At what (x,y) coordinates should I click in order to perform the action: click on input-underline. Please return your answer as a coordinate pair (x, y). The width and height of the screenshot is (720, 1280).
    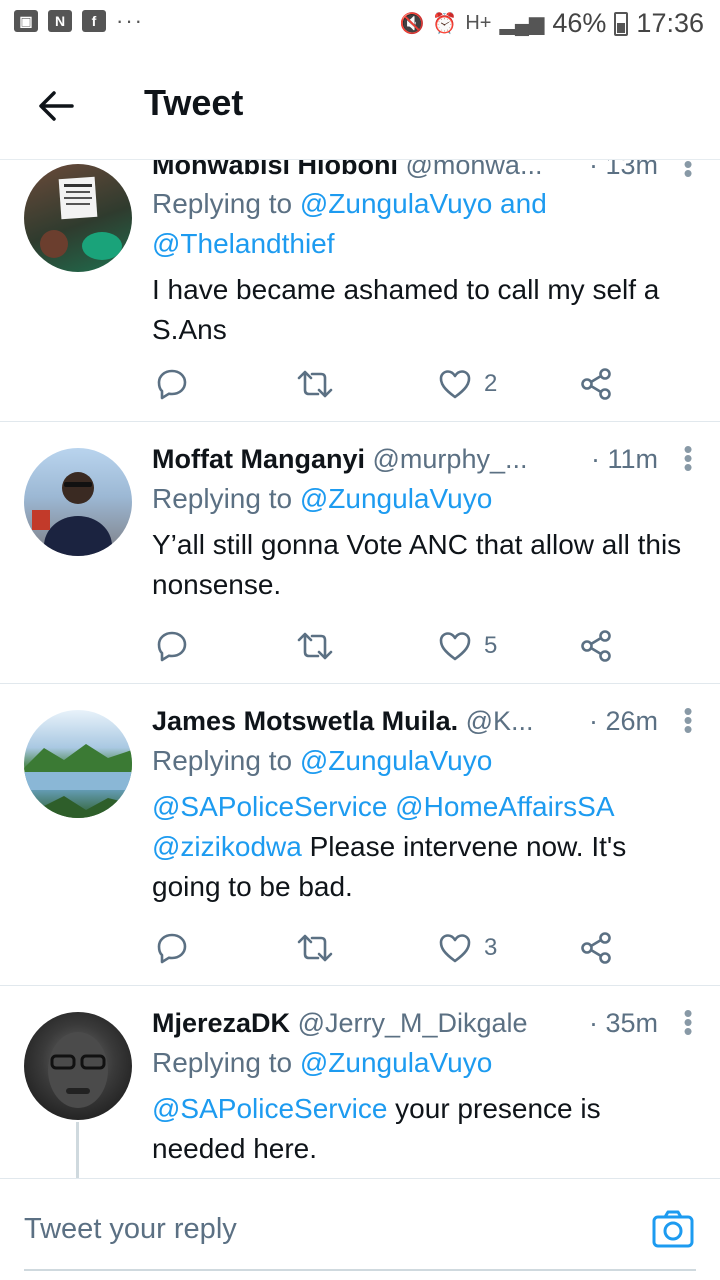
    Looking at the image, I should click on (360, 1270).